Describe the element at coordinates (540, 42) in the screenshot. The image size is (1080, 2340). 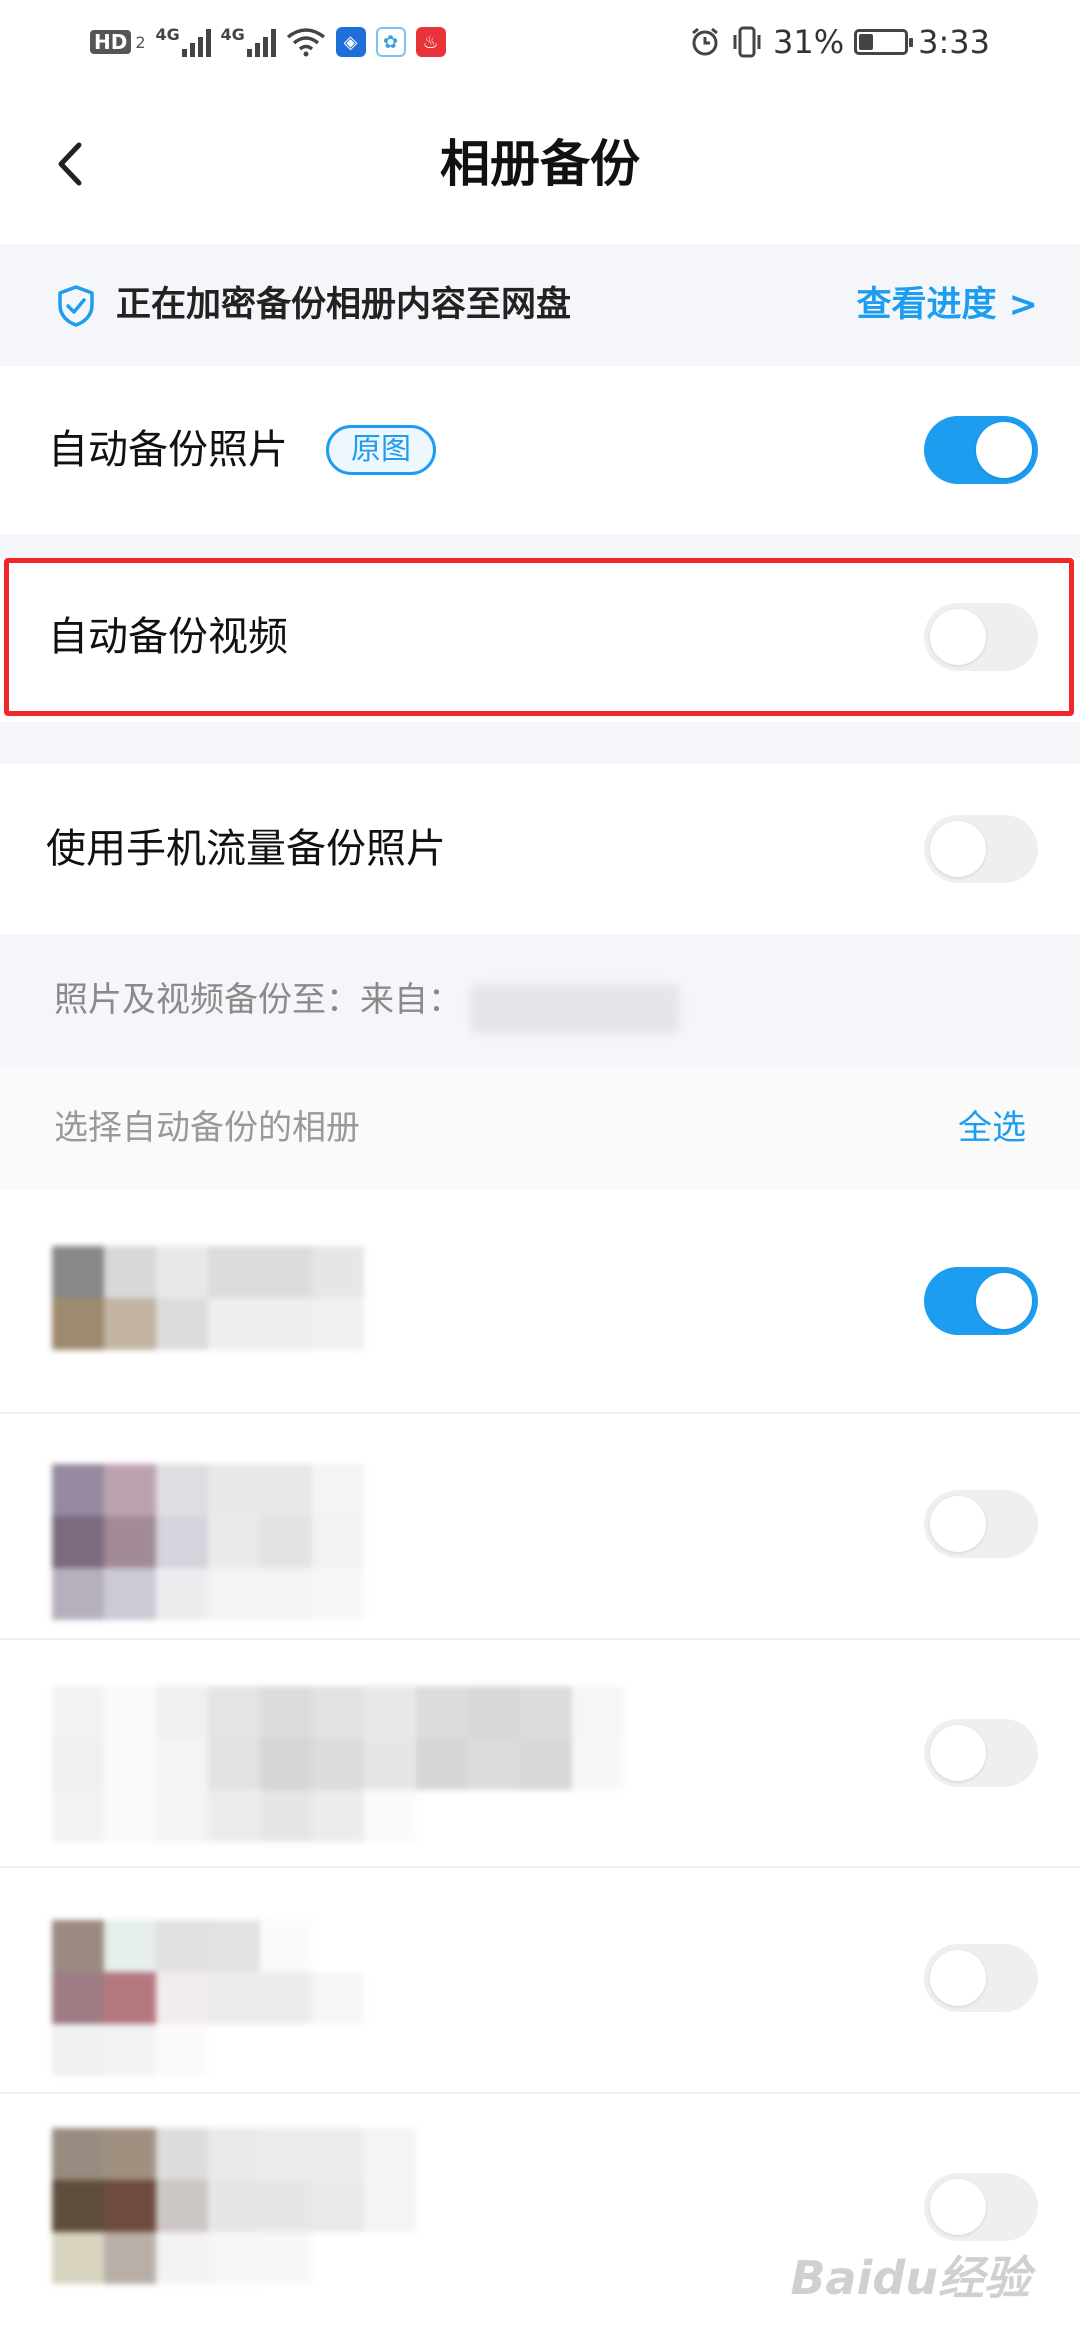
I see `status-bar: HD 2 4G 4G ◈ ✿ ♨ 31% 3:33` at that location.